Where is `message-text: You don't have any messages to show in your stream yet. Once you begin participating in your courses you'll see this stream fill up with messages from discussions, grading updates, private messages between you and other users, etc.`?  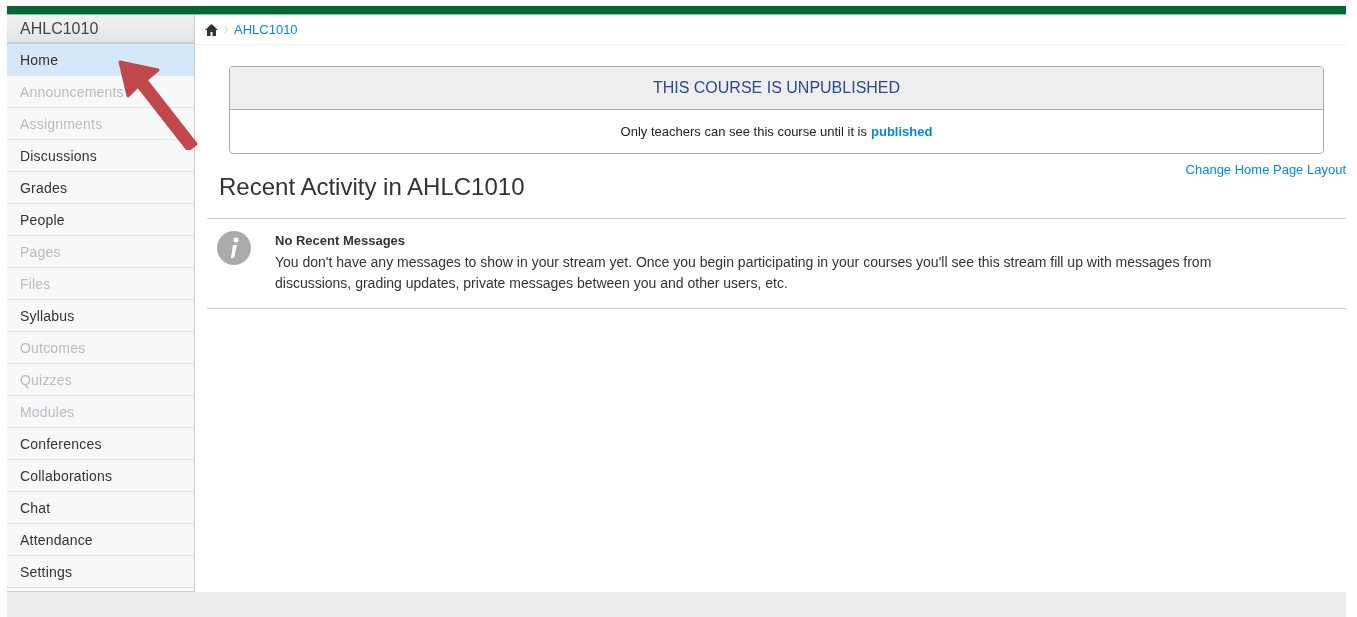
message-text: You don't have any messages to show in your stream yet. Once you begin participating in your courses you'll see this stream fill up with messages from discussions, grading updates, private messages between you and other users, etc. is located at coordinates (744, 273).